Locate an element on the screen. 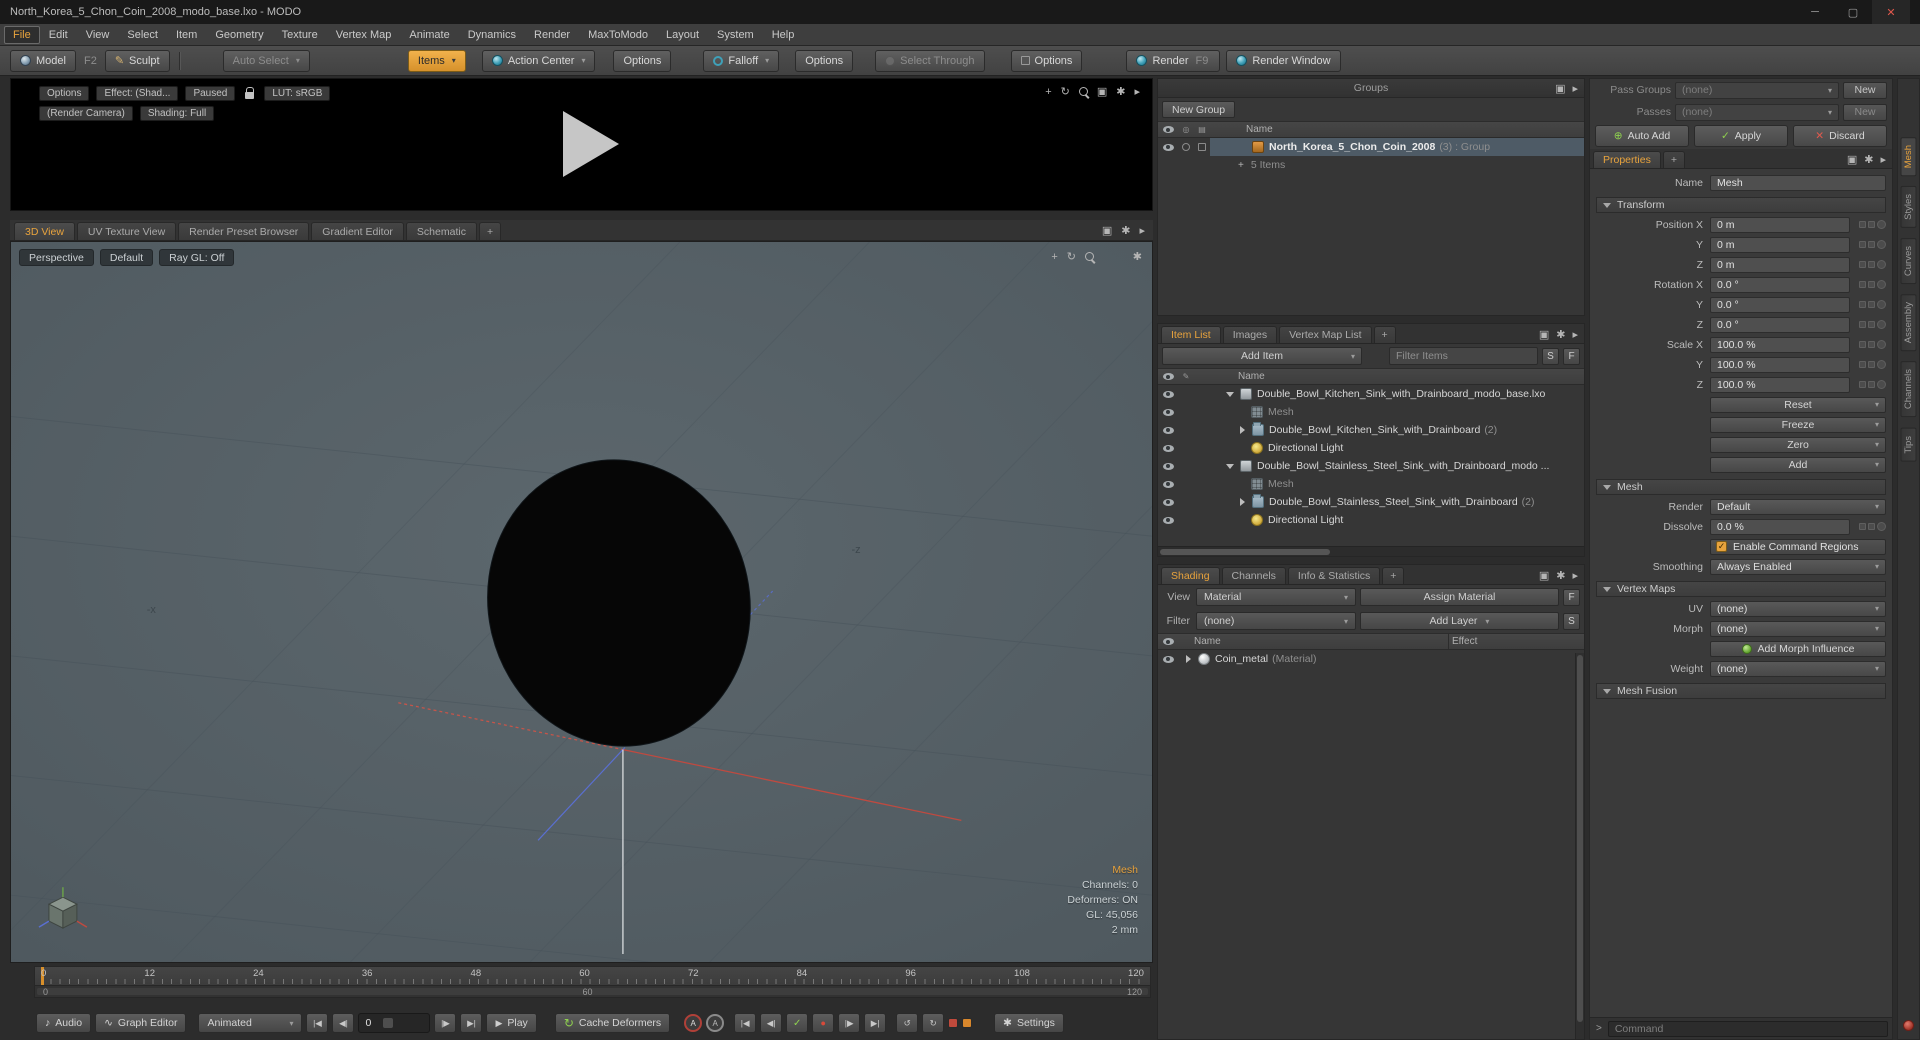 The width and height of the screenshot is (1920, 1040). render-toggle-icon is located at coordinates (1186, 147).